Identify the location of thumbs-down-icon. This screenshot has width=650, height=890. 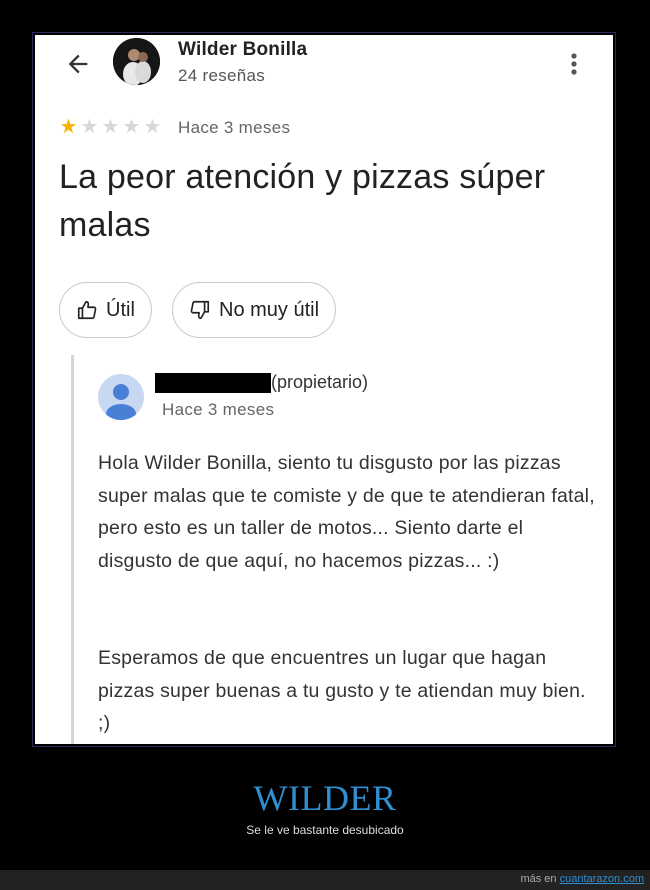
(200, 310).